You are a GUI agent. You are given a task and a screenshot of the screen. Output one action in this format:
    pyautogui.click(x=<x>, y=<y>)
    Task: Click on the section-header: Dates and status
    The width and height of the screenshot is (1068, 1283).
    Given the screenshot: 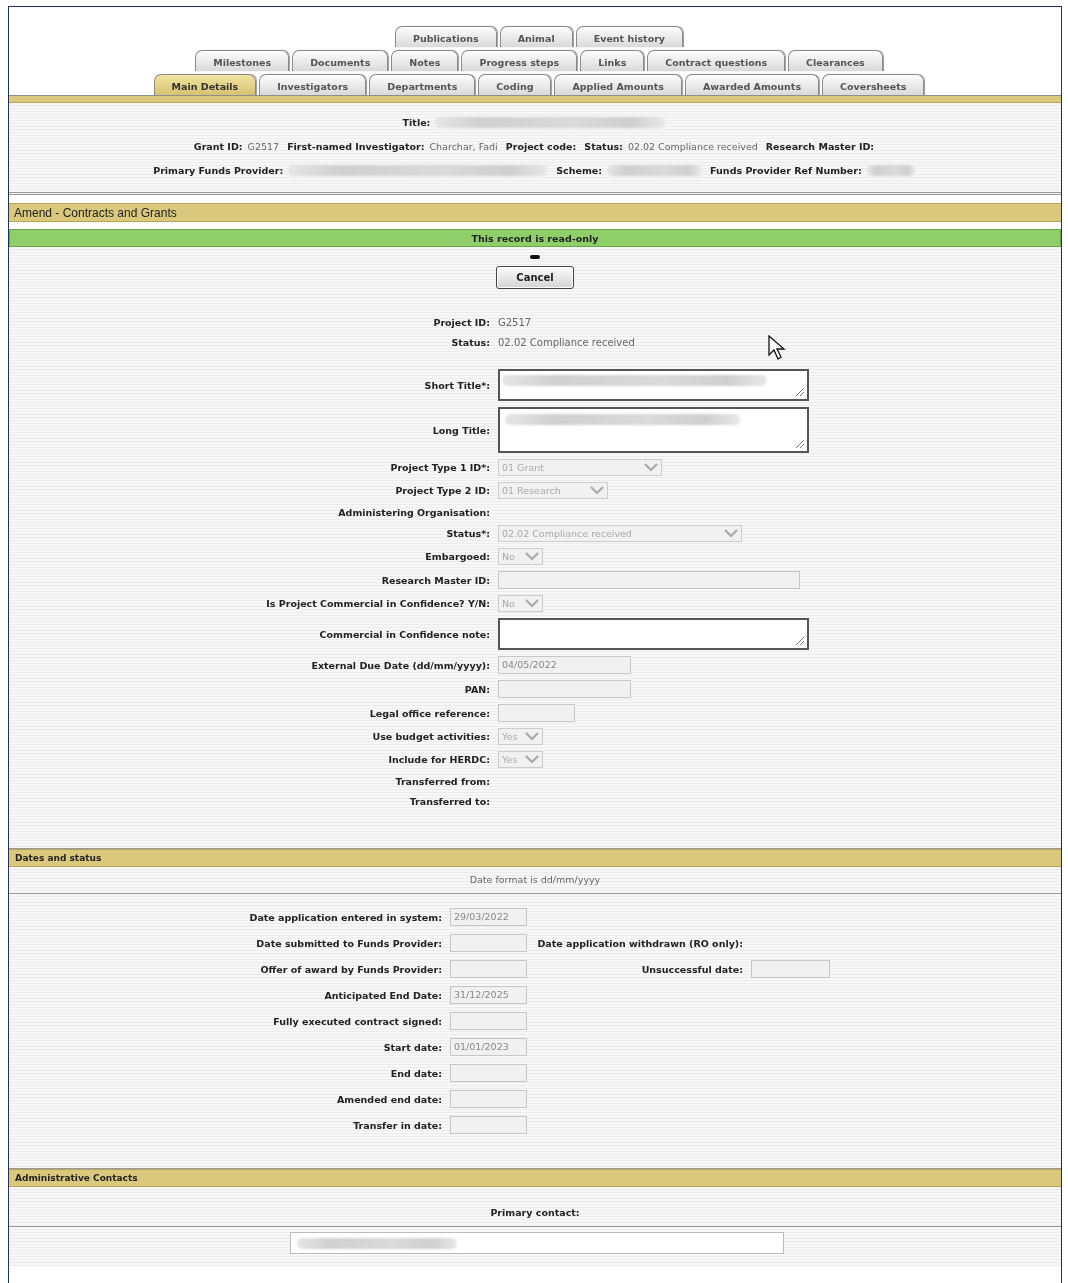 What is the action you would take?
    pyautogui.click(x=535, y=858)
    